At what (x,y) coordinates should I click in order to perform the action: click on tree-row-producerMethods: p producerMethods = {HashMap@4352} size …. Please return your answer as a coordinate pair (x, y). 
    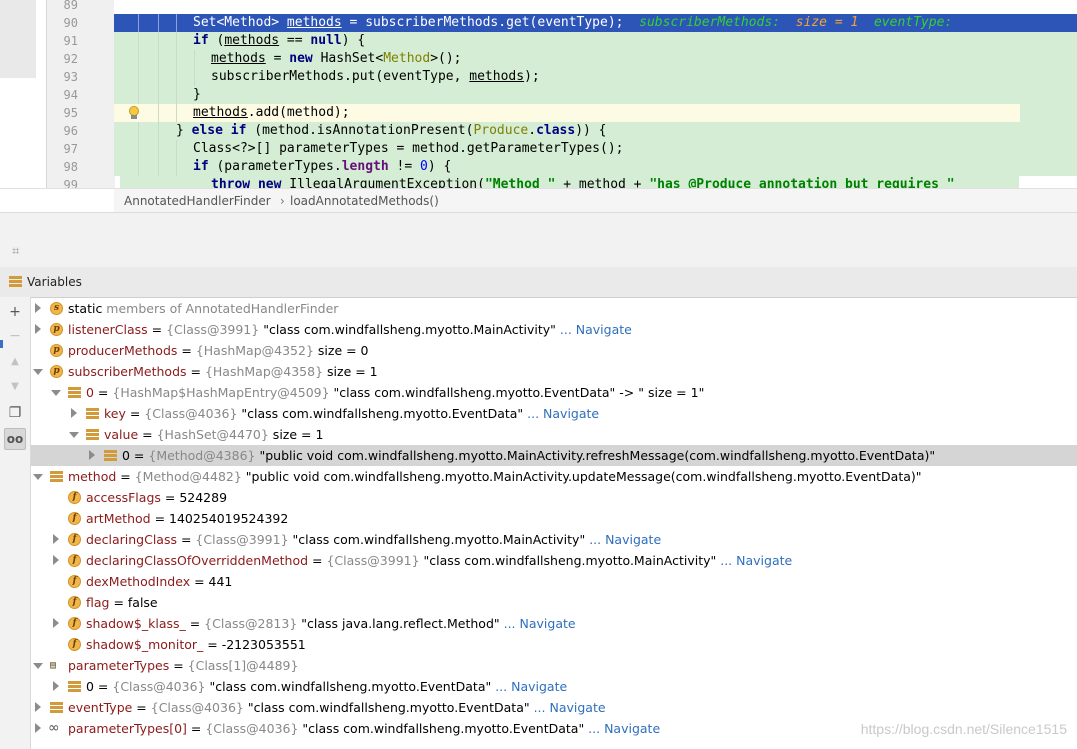
    Looking at the image, I should click on (554, 350).